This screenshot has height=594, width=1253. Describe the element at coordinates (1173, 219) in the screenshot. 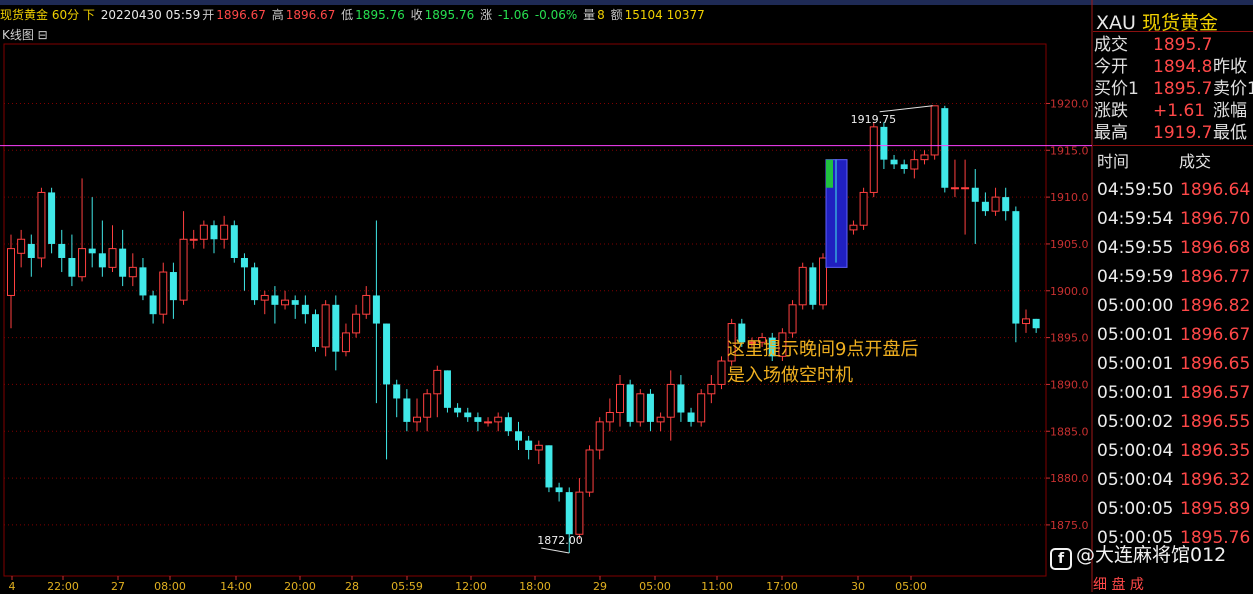

I see `tick-row: 04:59:54 1896.70` at that location.